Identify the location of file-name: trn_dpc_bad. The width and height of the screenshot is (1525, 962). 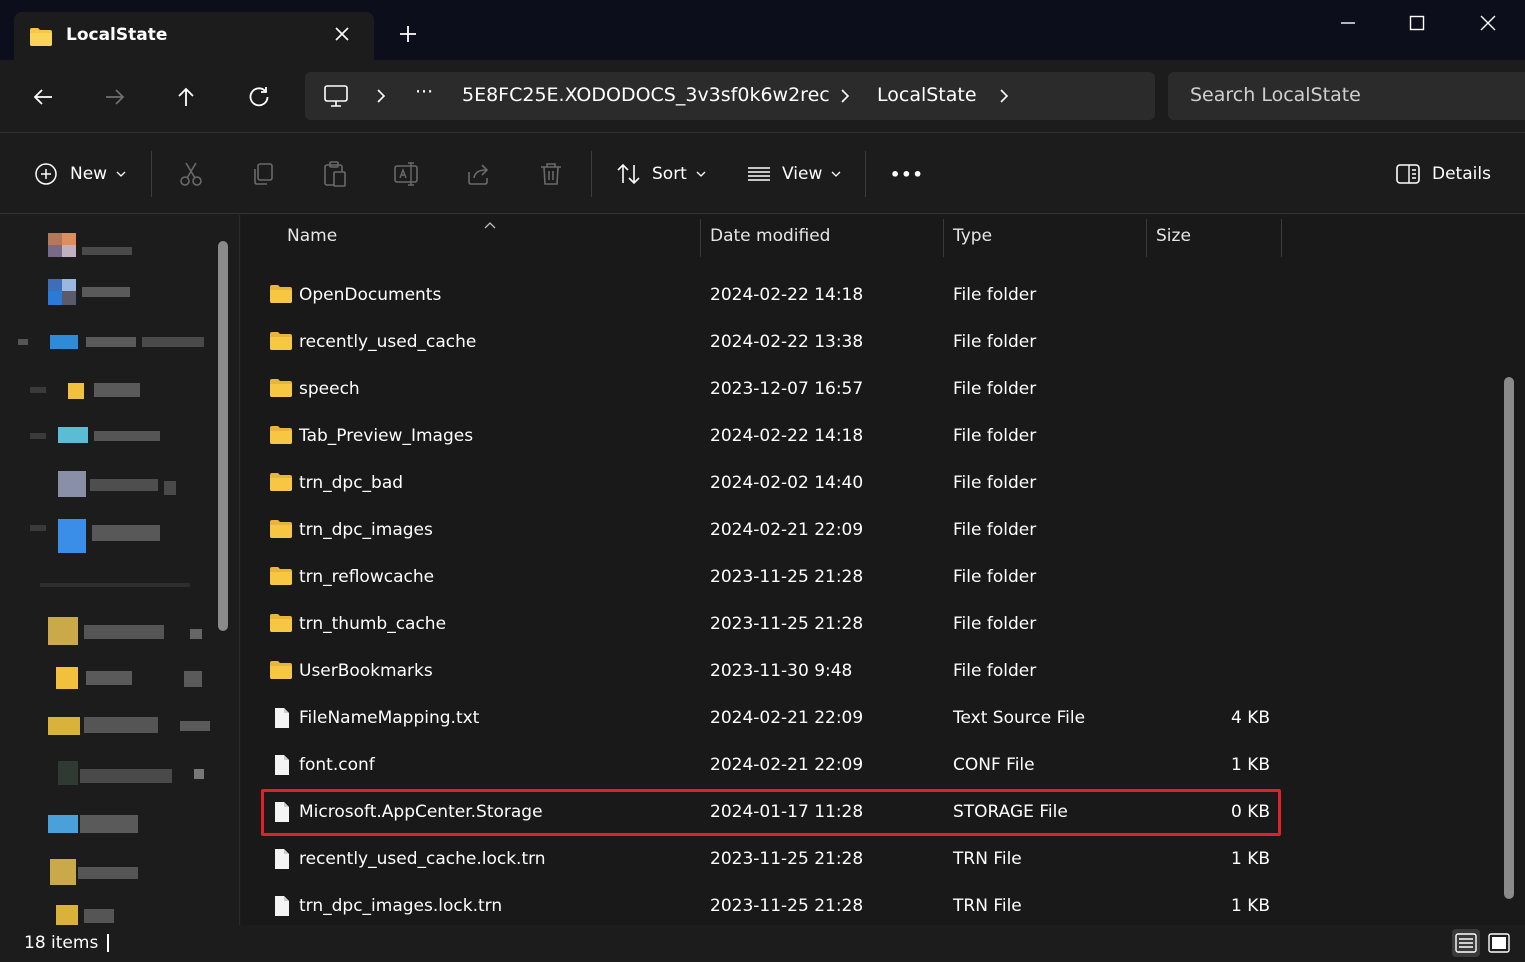
(351, 483).